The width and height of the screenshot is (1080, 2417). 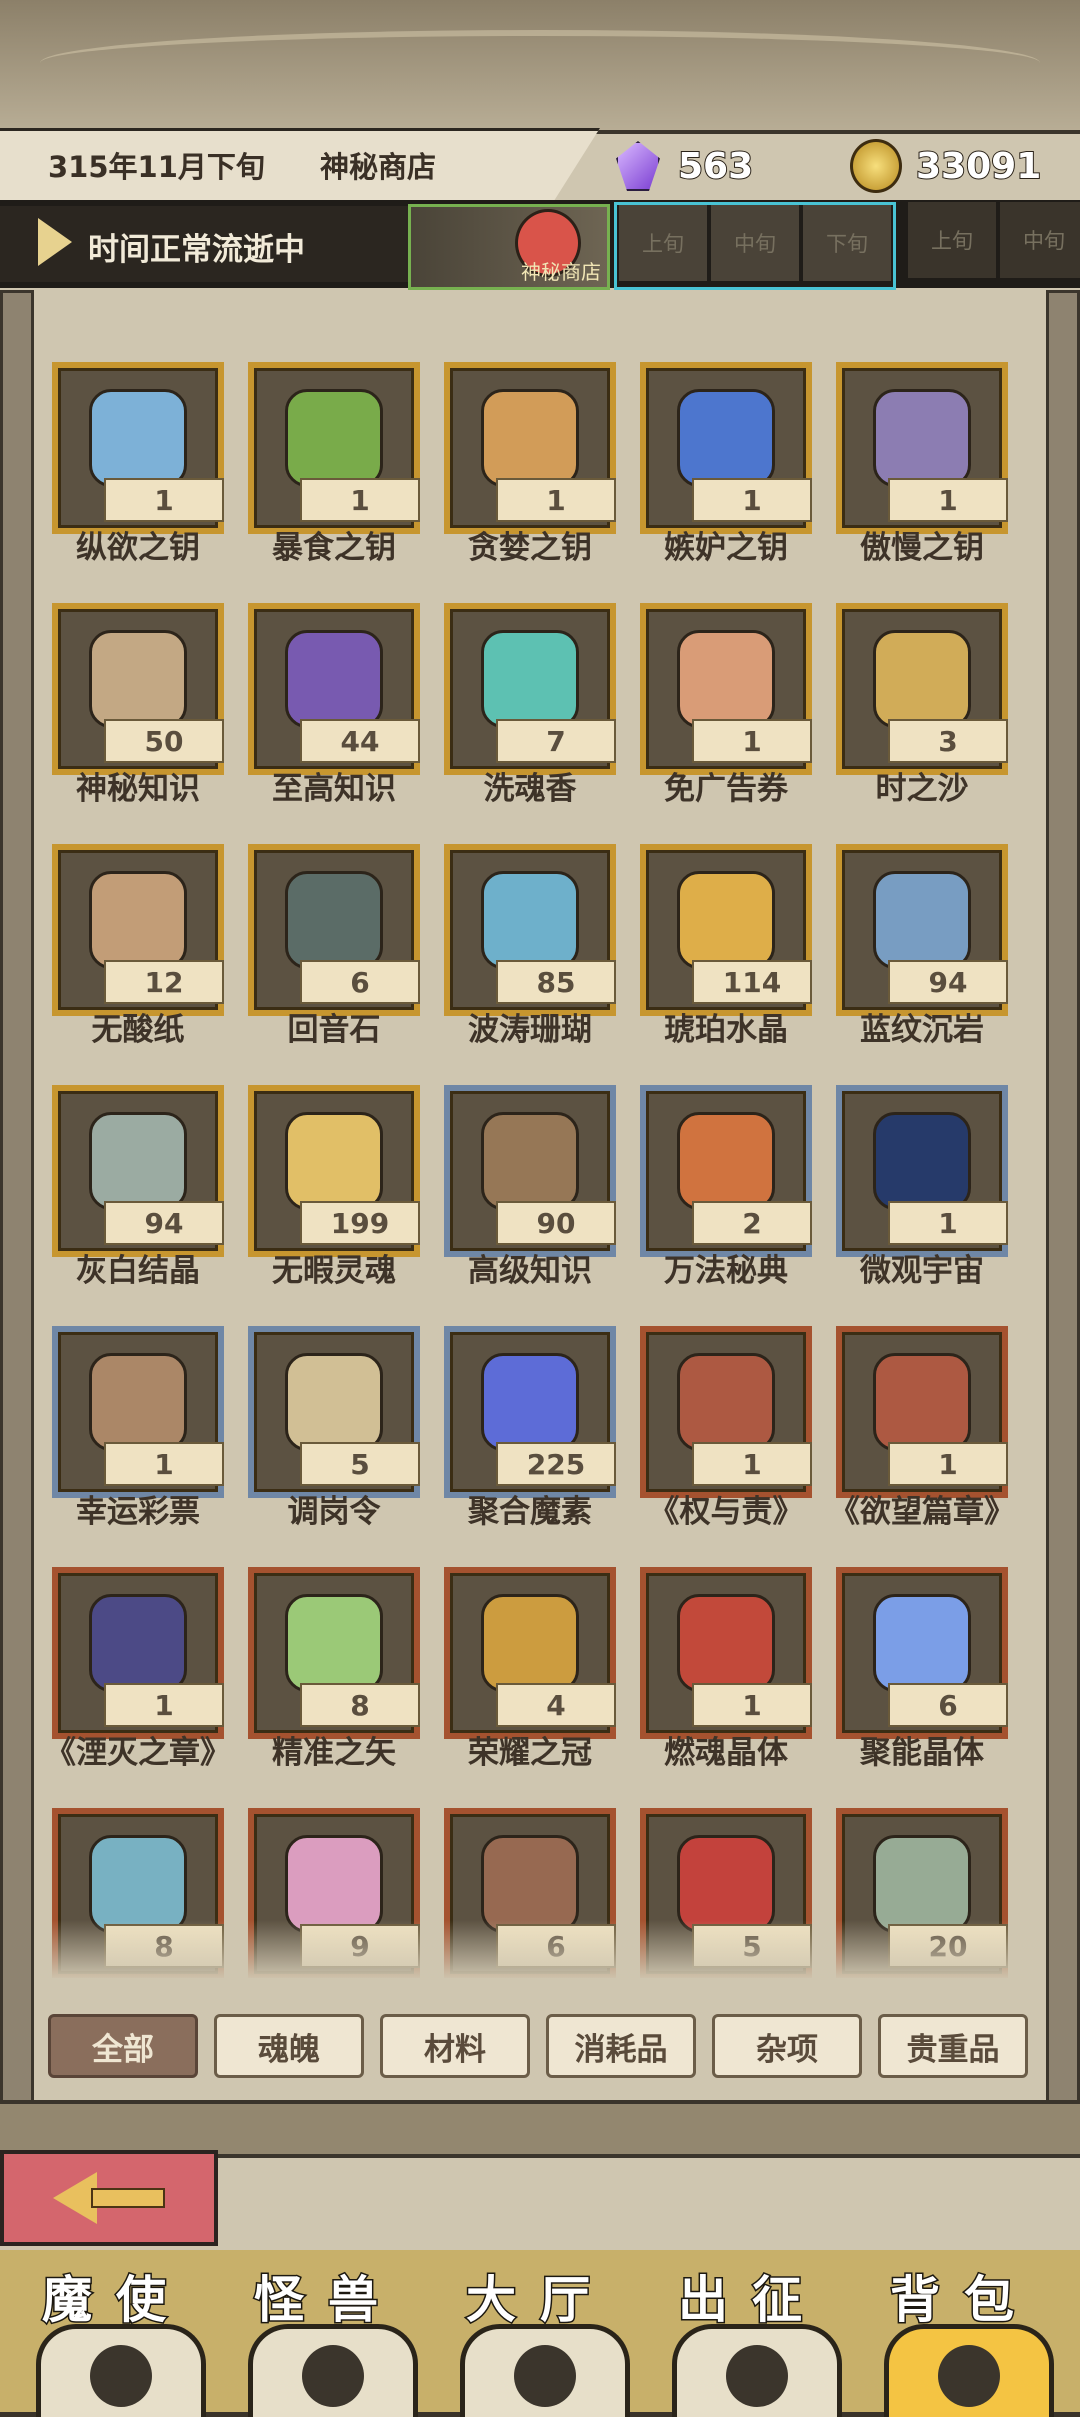 I want to click on lobby-icon, so click(x=545, y=2370).